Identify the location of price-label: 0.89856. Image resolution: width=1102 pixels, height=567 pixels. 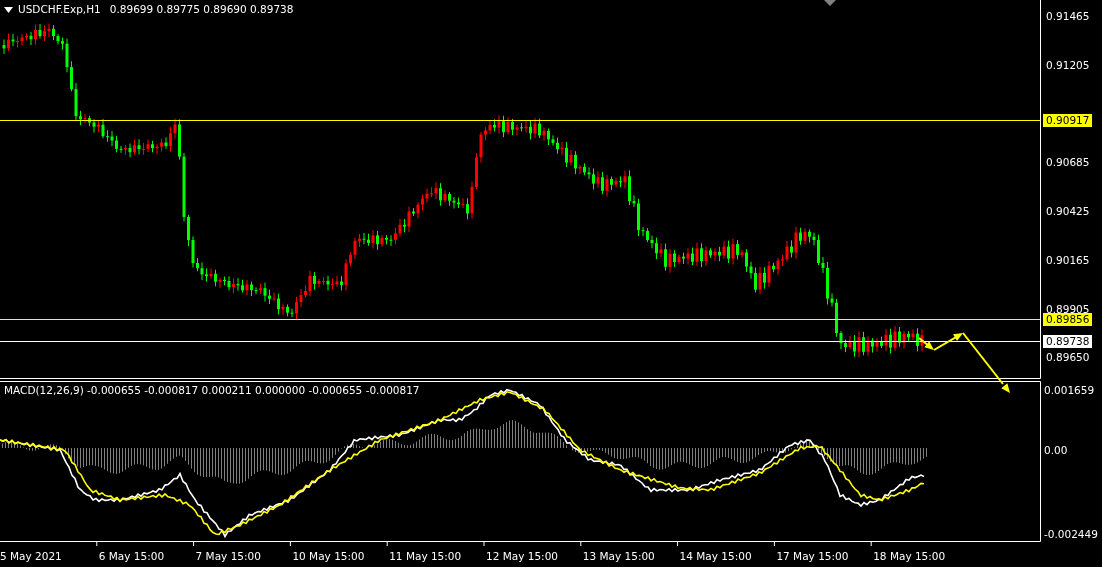
(1068, 319).